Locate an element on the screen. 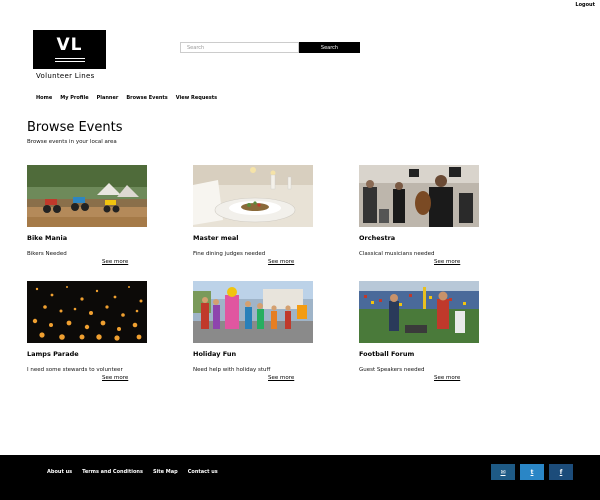  event-card: Bike Mania Bikers Needed See more is located at coordinates (97, 215).